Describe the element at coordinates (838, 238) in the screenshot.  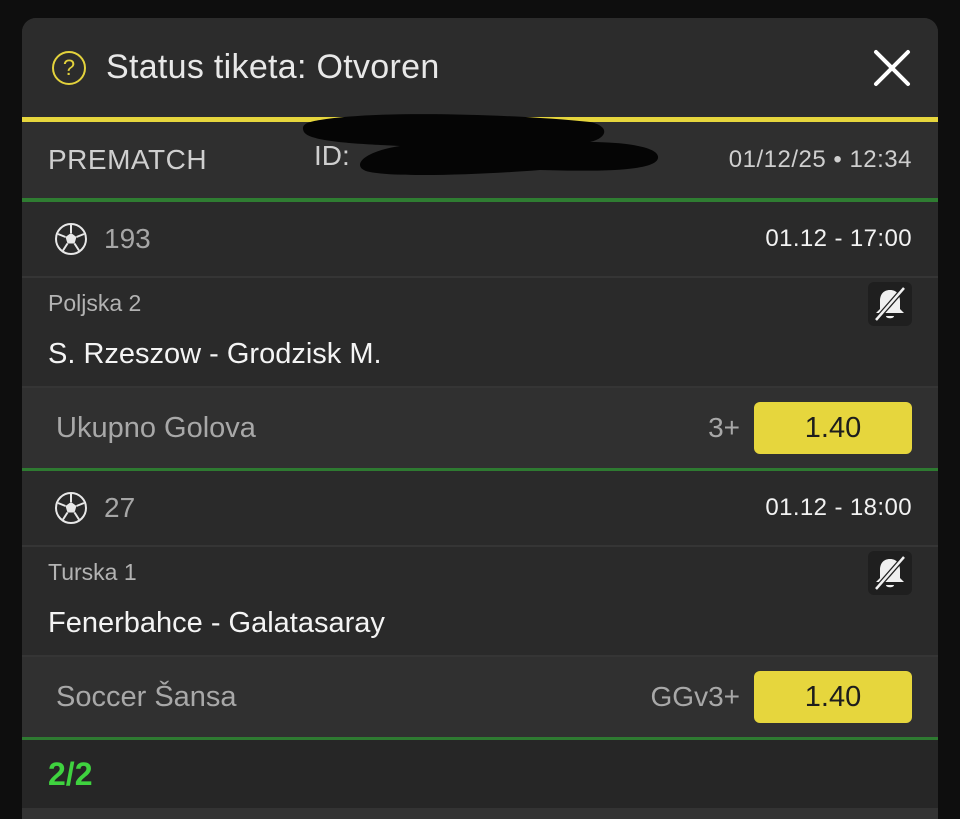
I see `event-time: 01.12 - 17:00` at that location.